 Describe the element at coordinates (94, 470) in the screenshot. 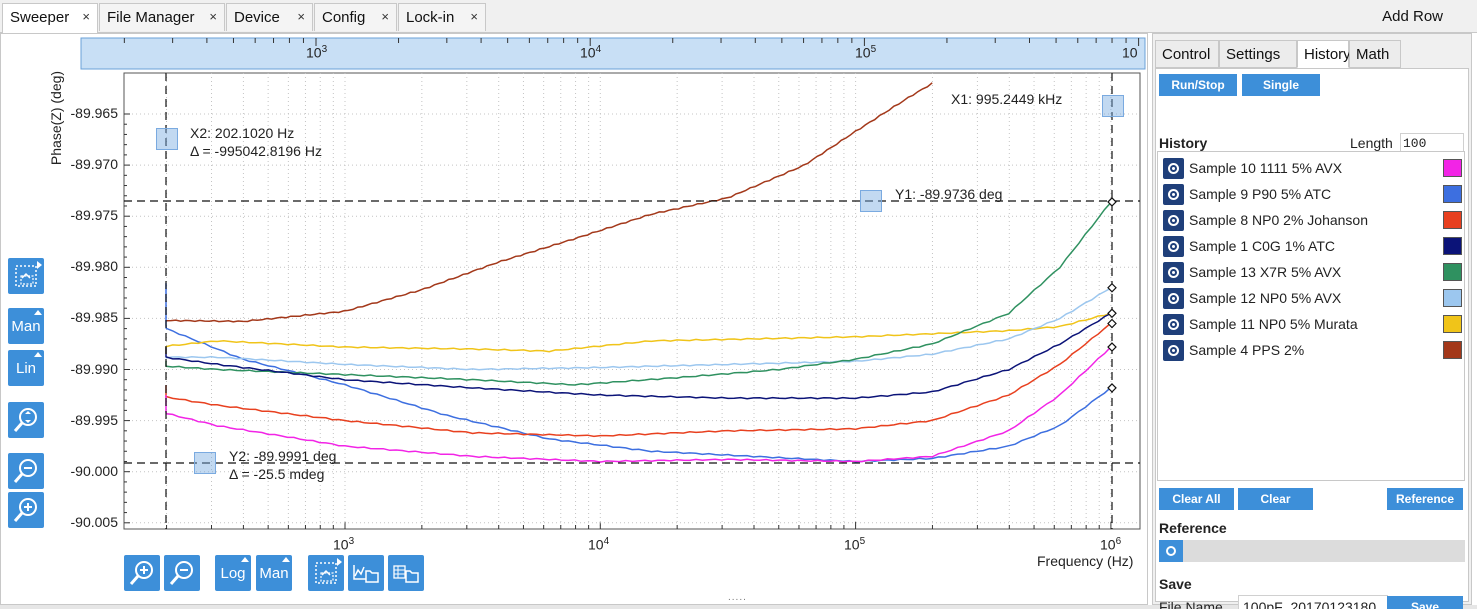

I see `y-tick-label: -90.000` at that location.